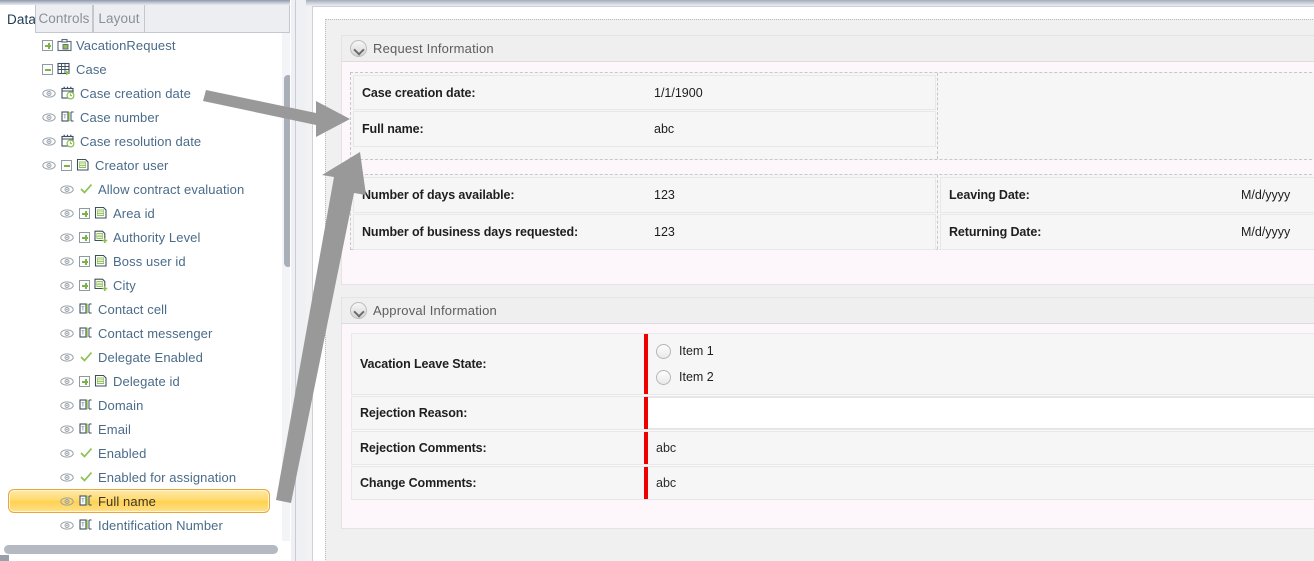  What do you see at coordinates (981, 413) in the screenshot?
I see `input-rejection-reason` at bounding box center [981, 413].